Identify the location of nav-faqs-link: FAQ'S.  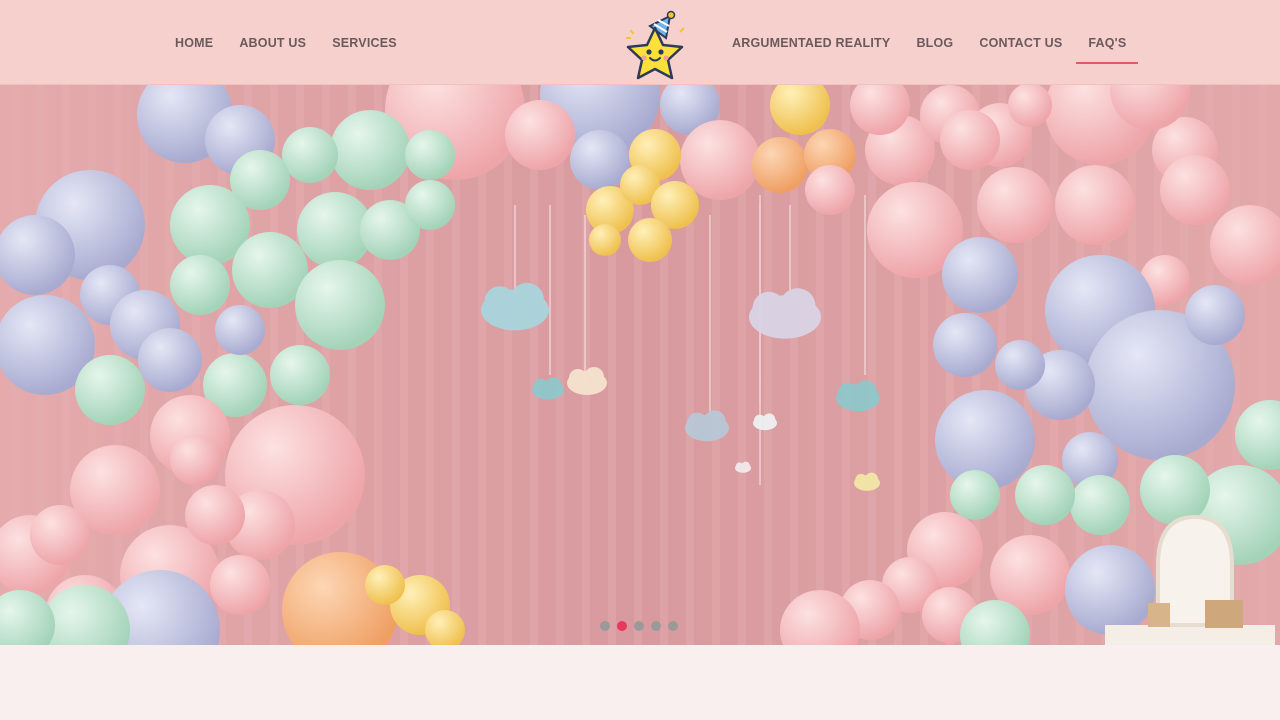
(1107, 50).